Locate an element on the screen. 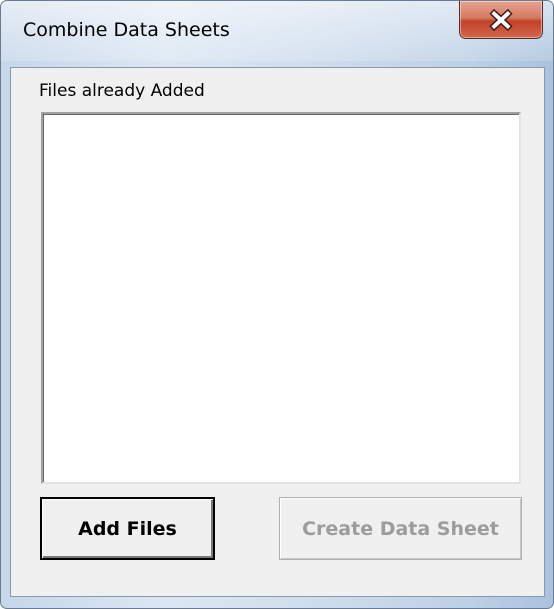 This screenshot has width=554, height=609. add-files-button: Add Files is located at coordinates (127, 528).